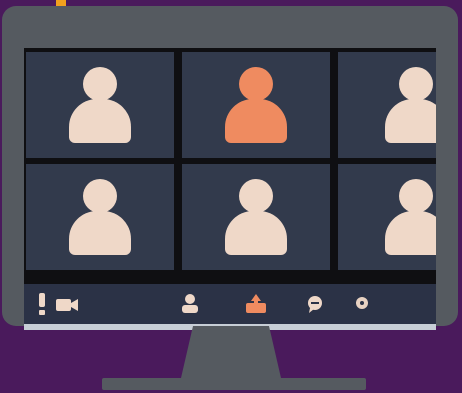  What do you see at coordinates (256, 304) in the screenshot?
I see `share-screen-icon` at bounding box center [256, 304].